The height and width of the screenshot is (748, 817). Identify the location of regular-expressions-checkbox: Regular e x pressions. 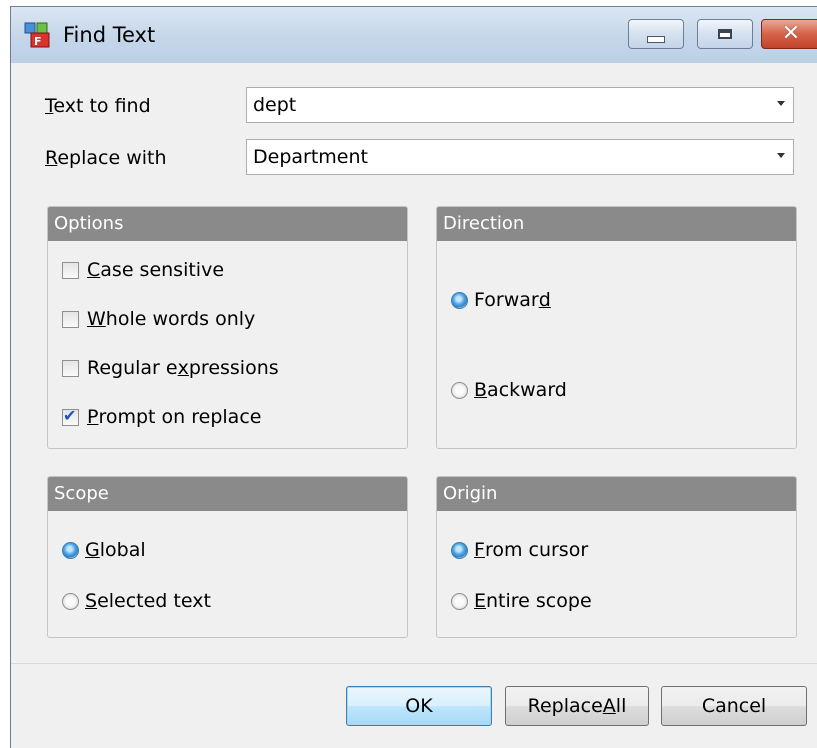
(170, 368).